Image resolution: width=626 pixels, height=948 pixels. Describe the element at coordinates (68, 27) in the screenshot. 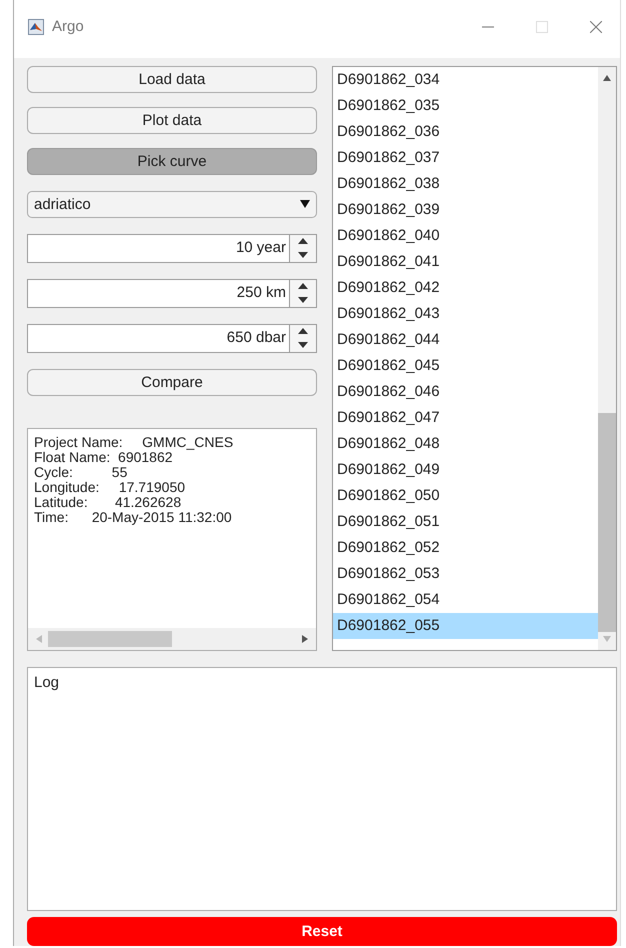

I see `window-title: Argo` at that location.